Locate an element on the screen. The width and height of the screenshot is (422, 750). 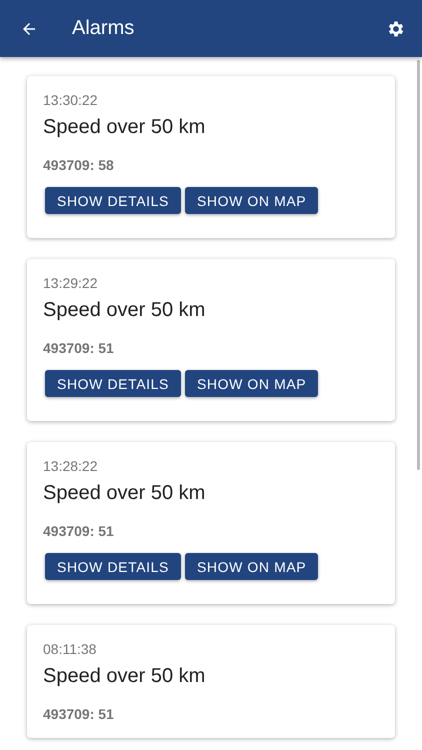
alarm-time: 08:11:38 is located at coordinates (69, 649).